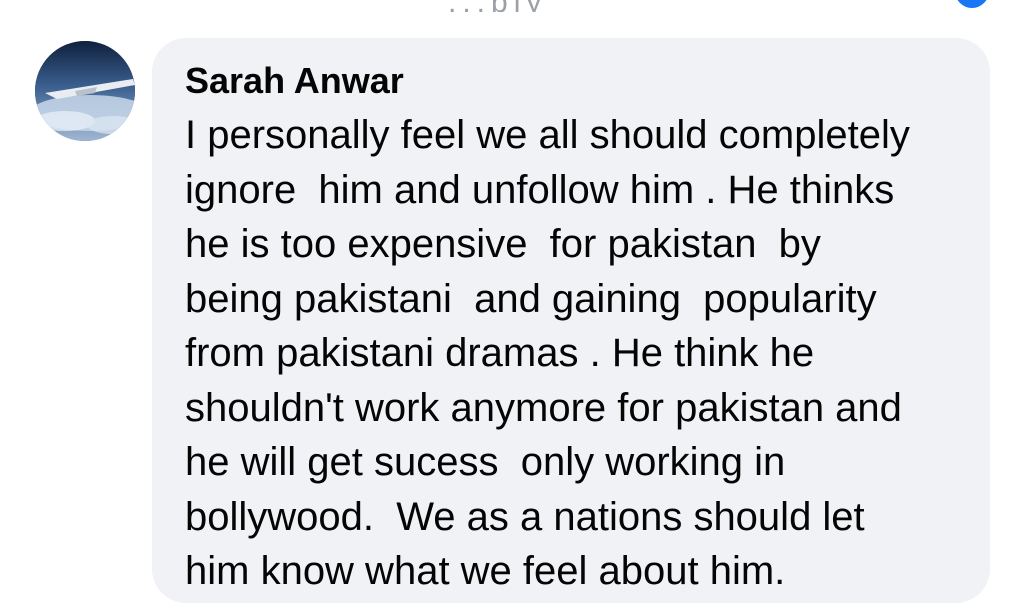 This screenshot has width=1024, height=613. I want to click on comment-line: ignore him and unfollow him . He thinks, so click(540, 189).